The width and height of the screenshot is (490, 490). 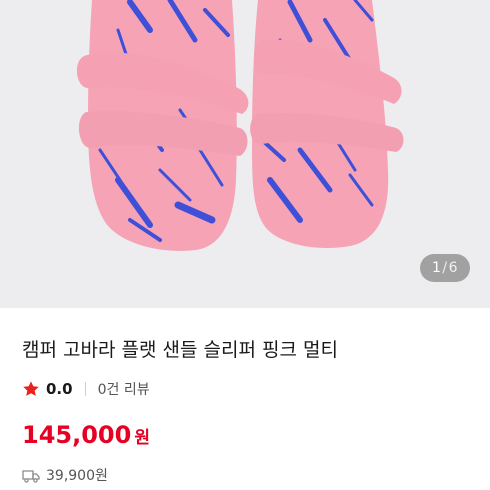 I want to click on price-amount: 145,000, so click(x=77, y=435).